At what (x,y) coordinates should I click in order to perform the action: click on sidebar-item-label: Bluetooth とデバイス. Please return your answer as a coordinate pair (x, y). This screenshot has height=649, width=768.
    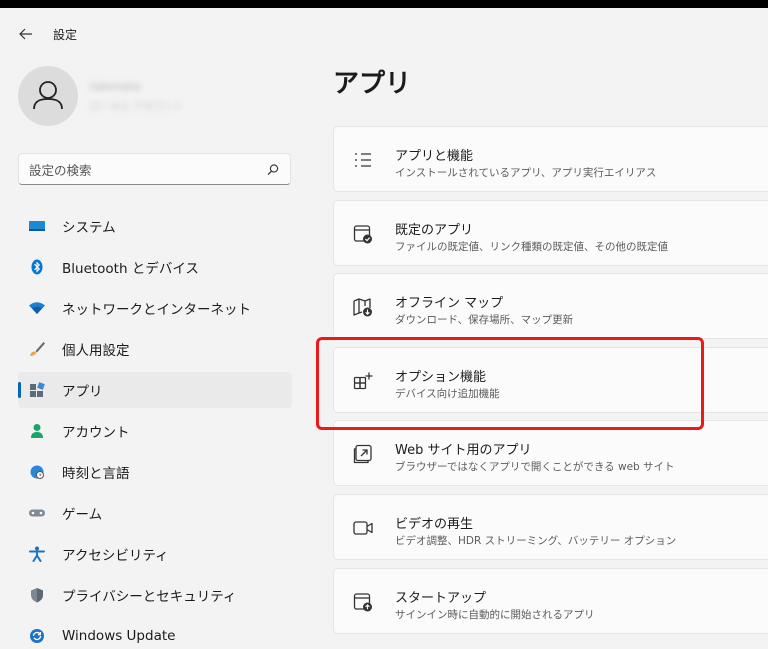
    Looking at the image, I should click on (130, 269).